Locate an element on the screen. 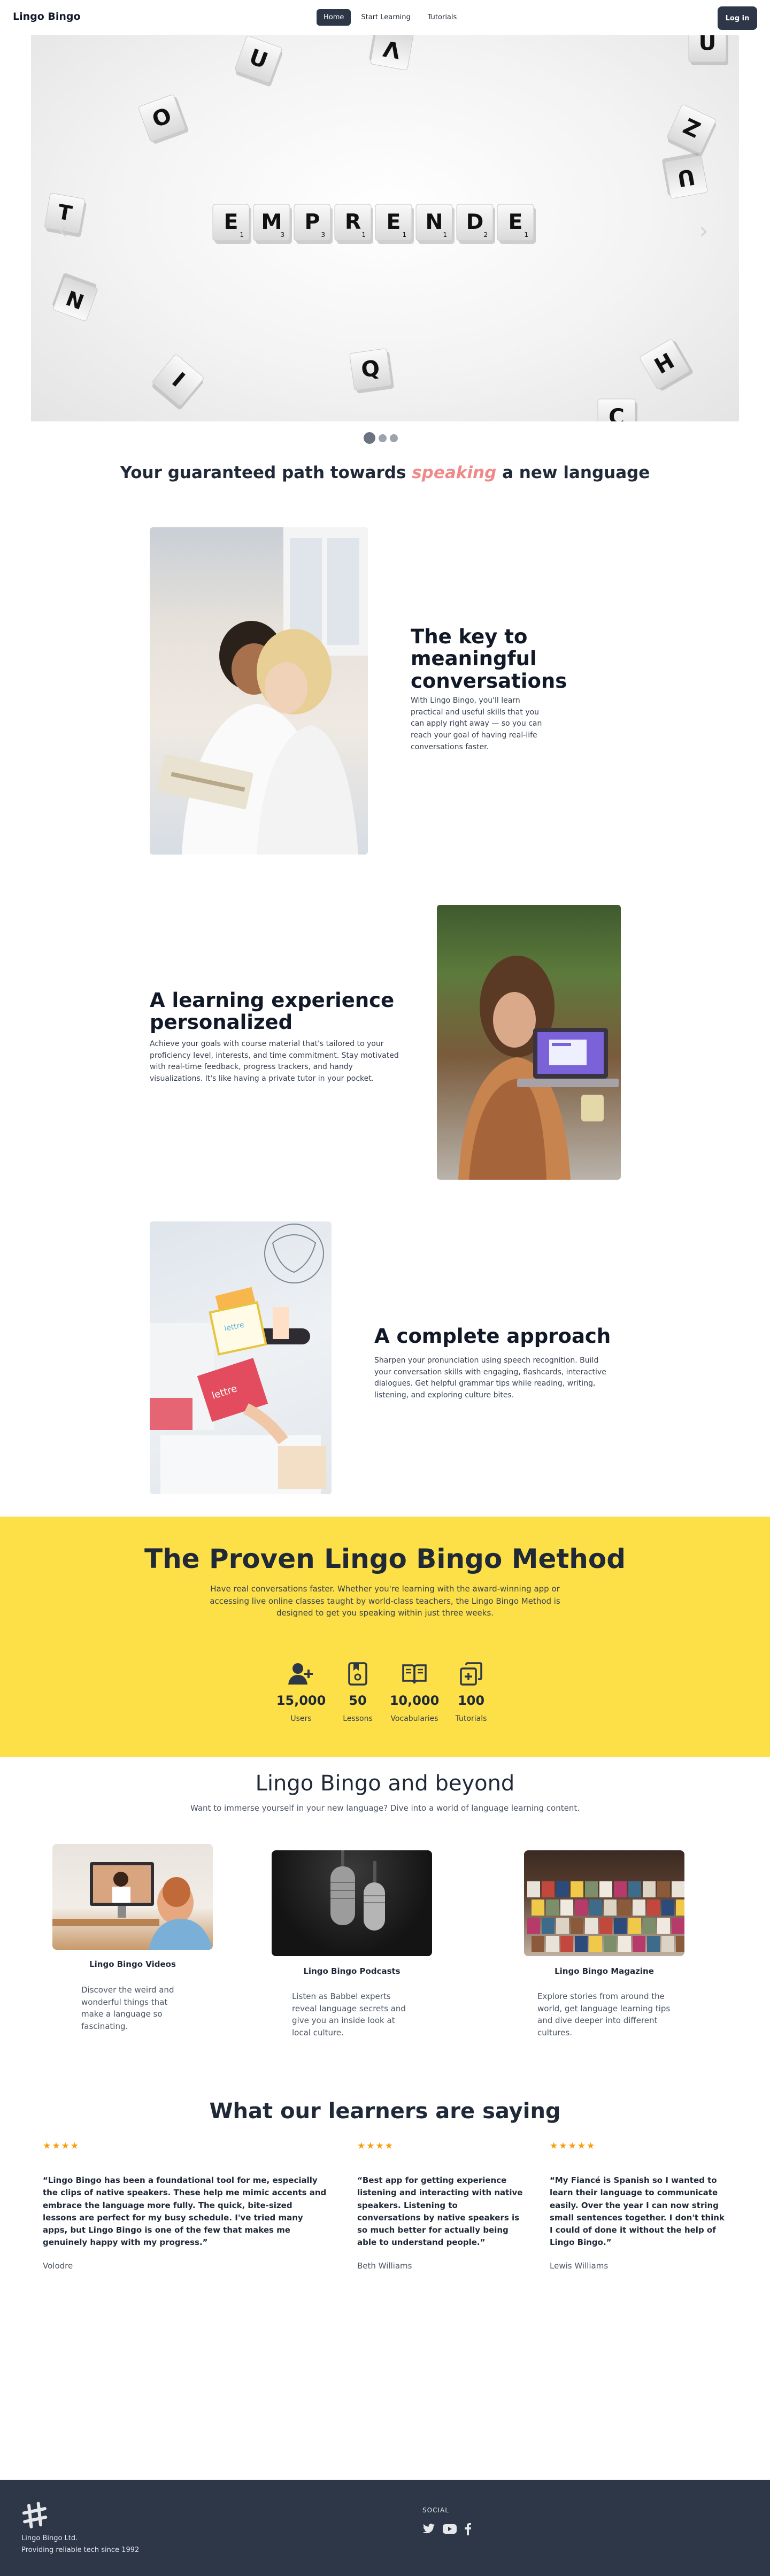 This screenshot has width=770, height=2576. stat-lessons-label: Lessons is located at coordinates (358, 1718).